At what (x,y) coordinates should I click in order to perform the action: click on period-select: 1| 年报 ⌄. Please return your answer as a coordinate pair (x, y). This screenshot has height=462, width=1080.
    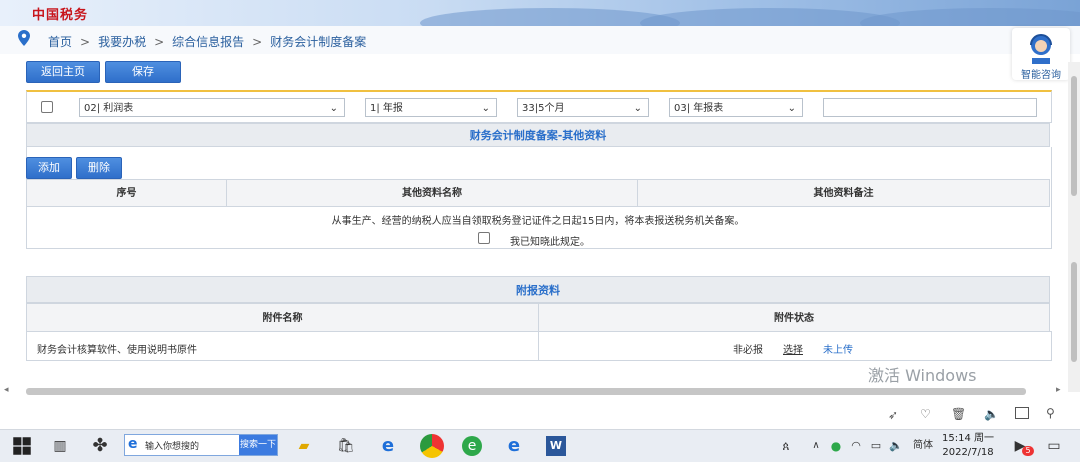
    Looking at the image, I should click on (431, 107).